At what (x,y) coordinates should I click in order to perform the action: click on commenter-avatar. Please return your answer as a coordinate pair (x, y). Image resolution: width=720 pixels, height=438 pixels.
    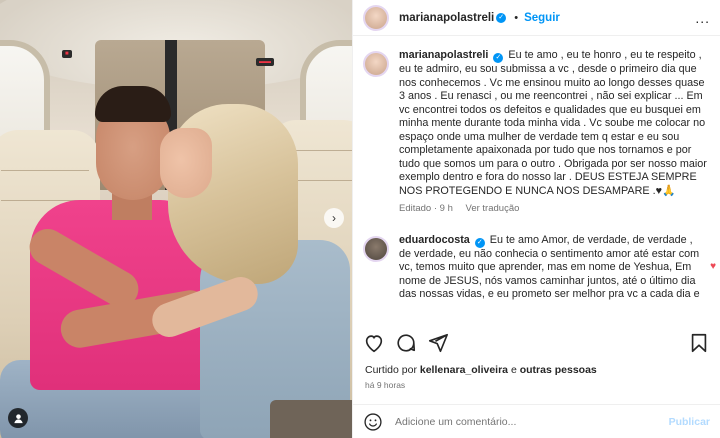
    Looking at the image, I should click on (376, 248).